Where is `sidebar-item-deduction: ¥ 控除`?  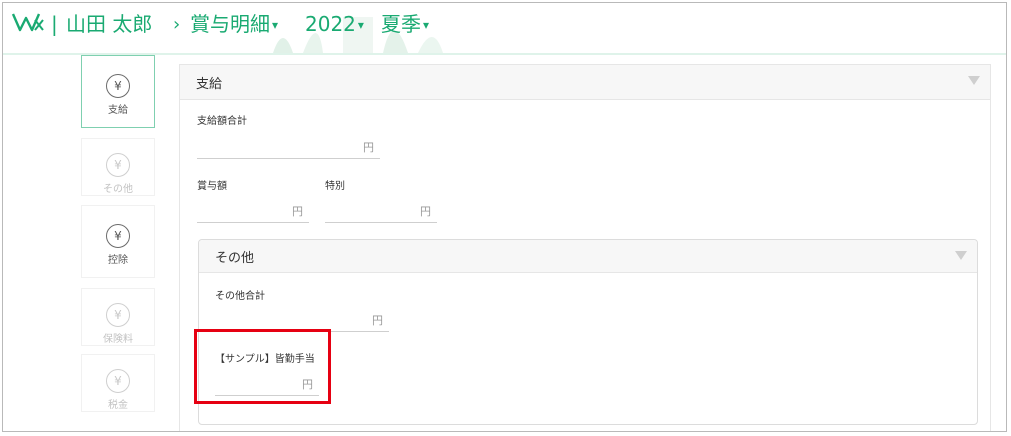 sidebar-item-deduction: ¥ 控除 is located at coordinates (118, 241).